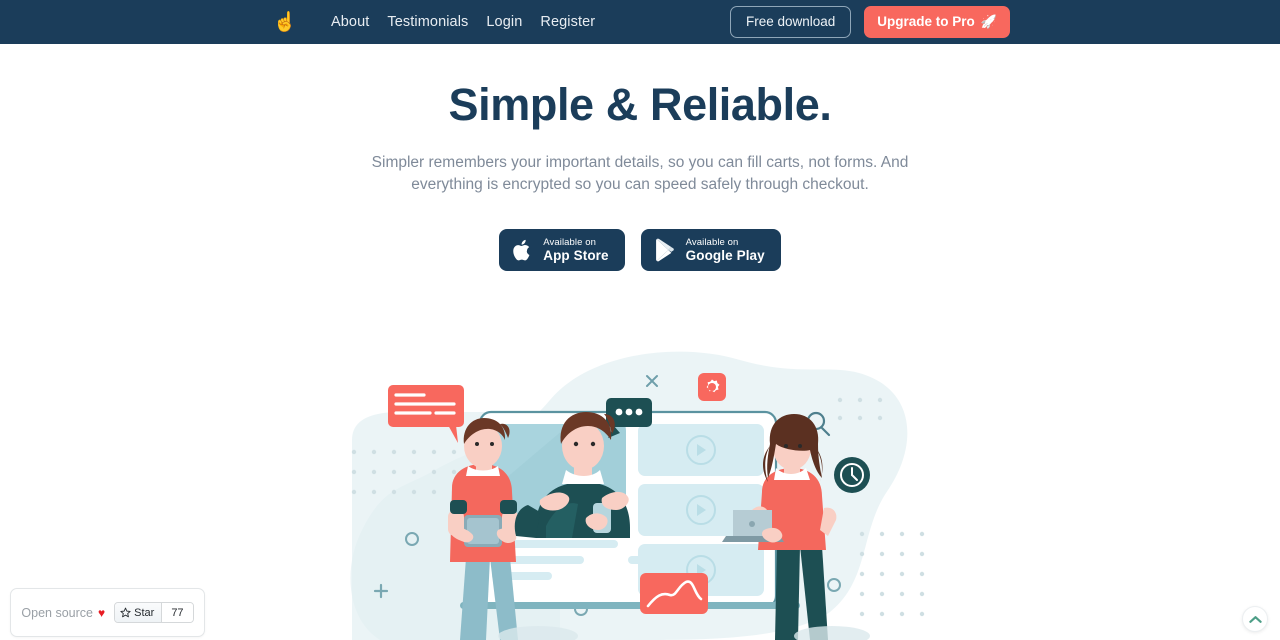 The width and height of the screenshot is (1280, 640). I want to click on free-download-button: Free download, so click(790, 22).